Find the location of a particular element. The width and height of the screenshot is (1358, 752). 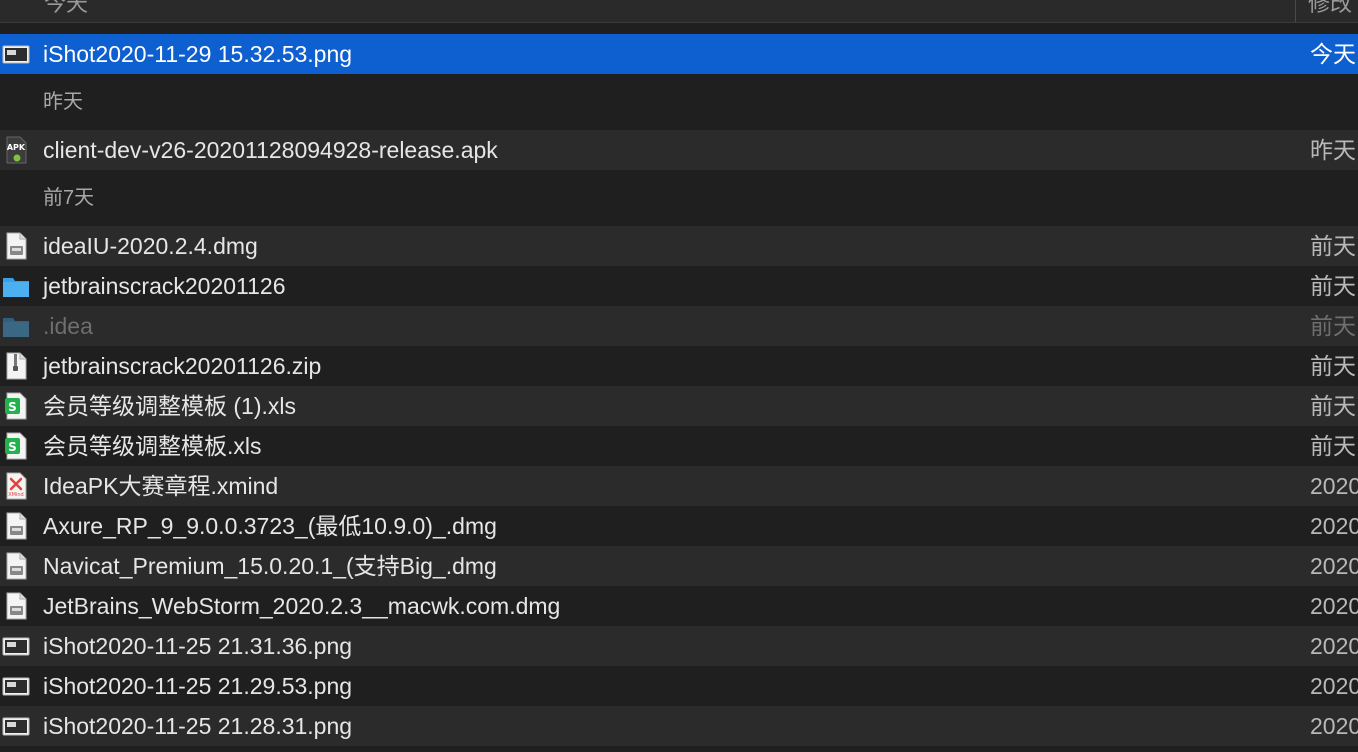

file-row: S 会员等级调整模板 (1).xls 前天 is located at coordinates (679, 406).